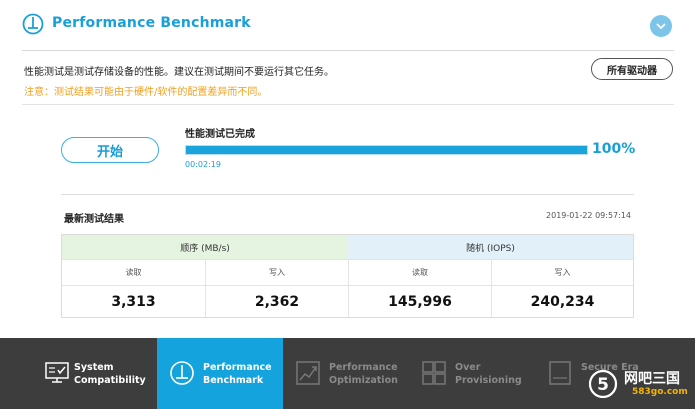 This screenshot has width=695, height=409. I want to click on grid-icon, so click(434, 373).